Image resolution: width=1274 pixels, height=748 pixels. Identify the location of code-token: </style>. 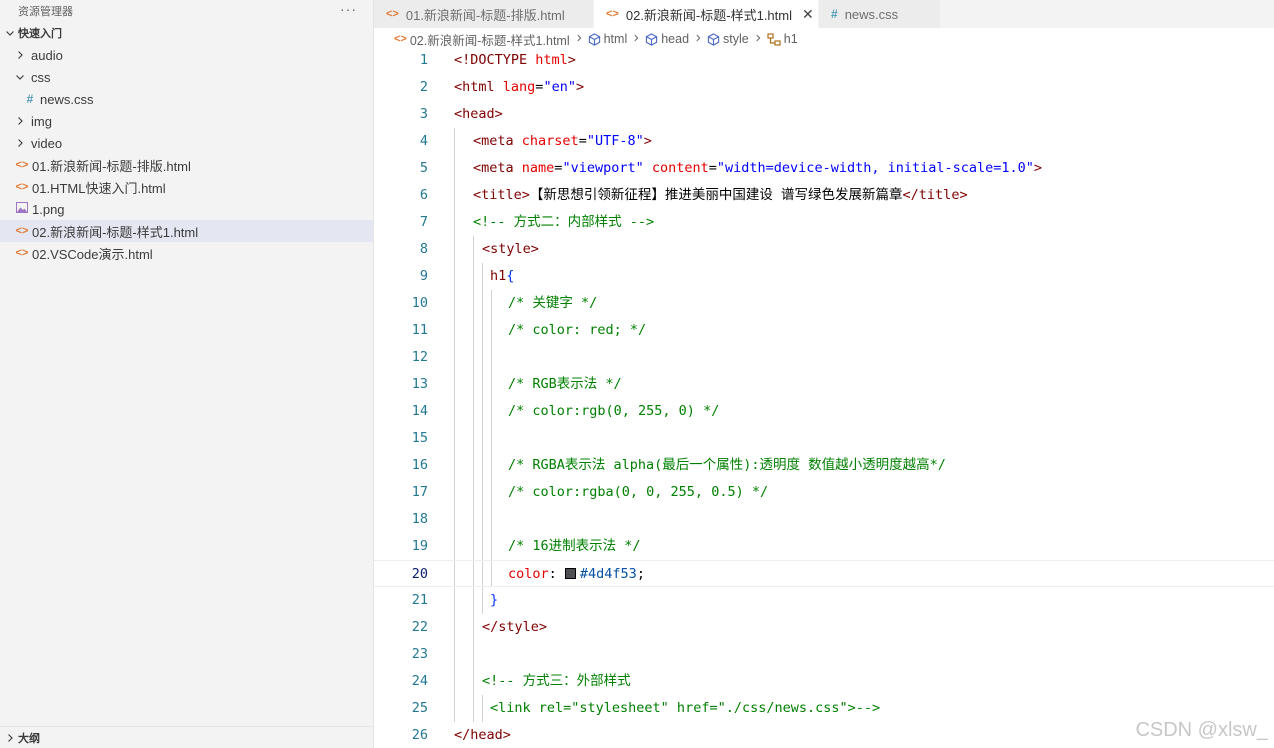
(515, 627).